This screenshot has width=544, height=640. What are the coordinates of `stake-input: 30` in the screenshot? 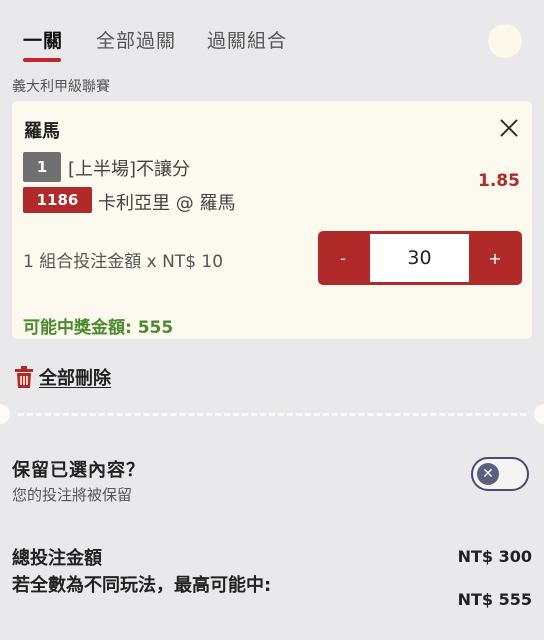 It's located at (419, 258).